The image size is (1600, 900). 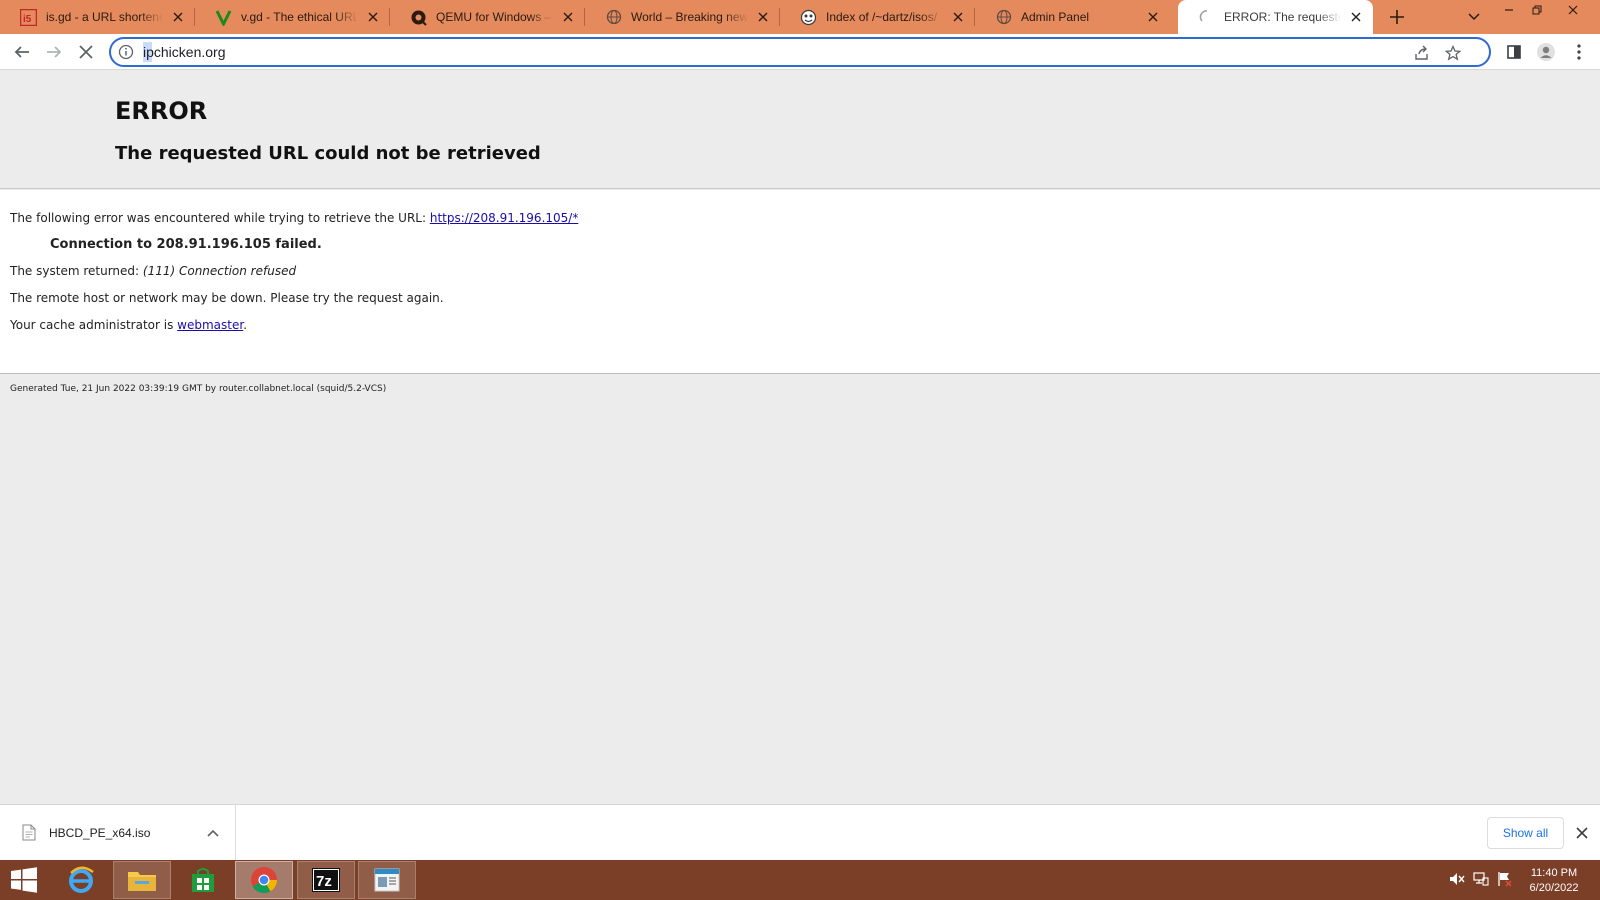 What do you see at coordinates (22, 52) in the screenshot?
I see `back-button` at bounding box center [22, 52].